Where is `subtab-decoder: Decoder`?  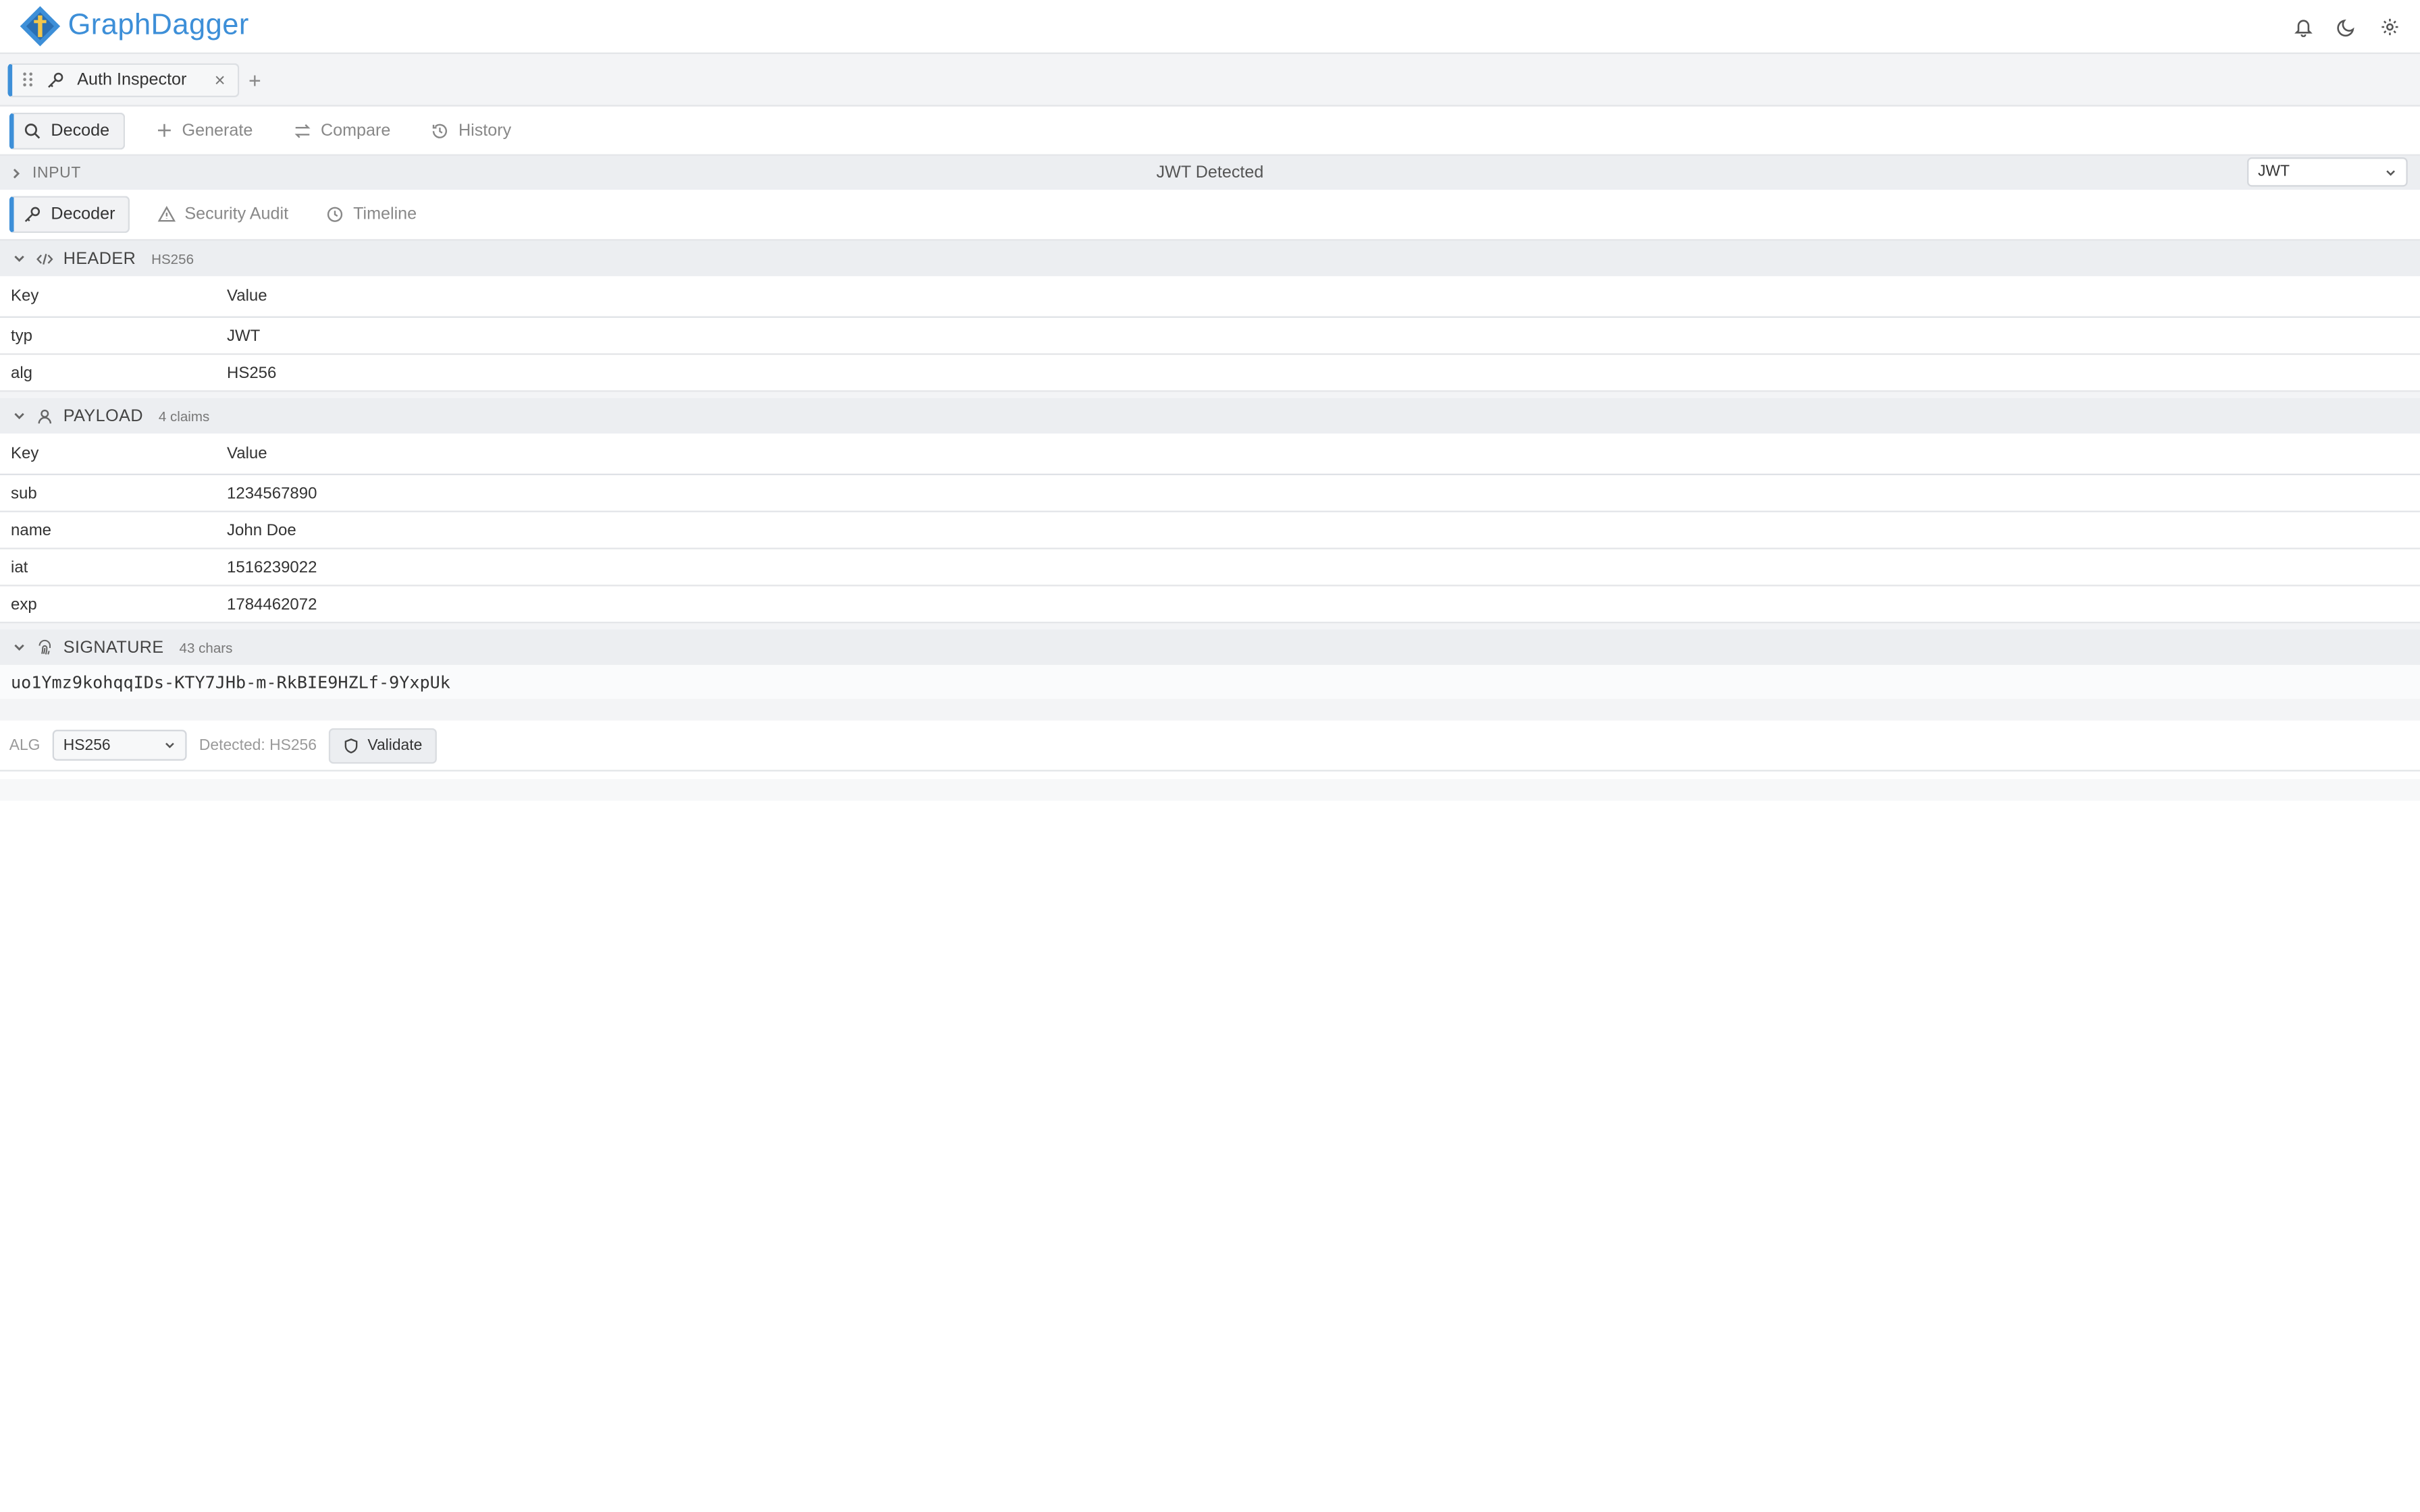
subtab-decoder: Decoder is located at coordinates (69, 215).